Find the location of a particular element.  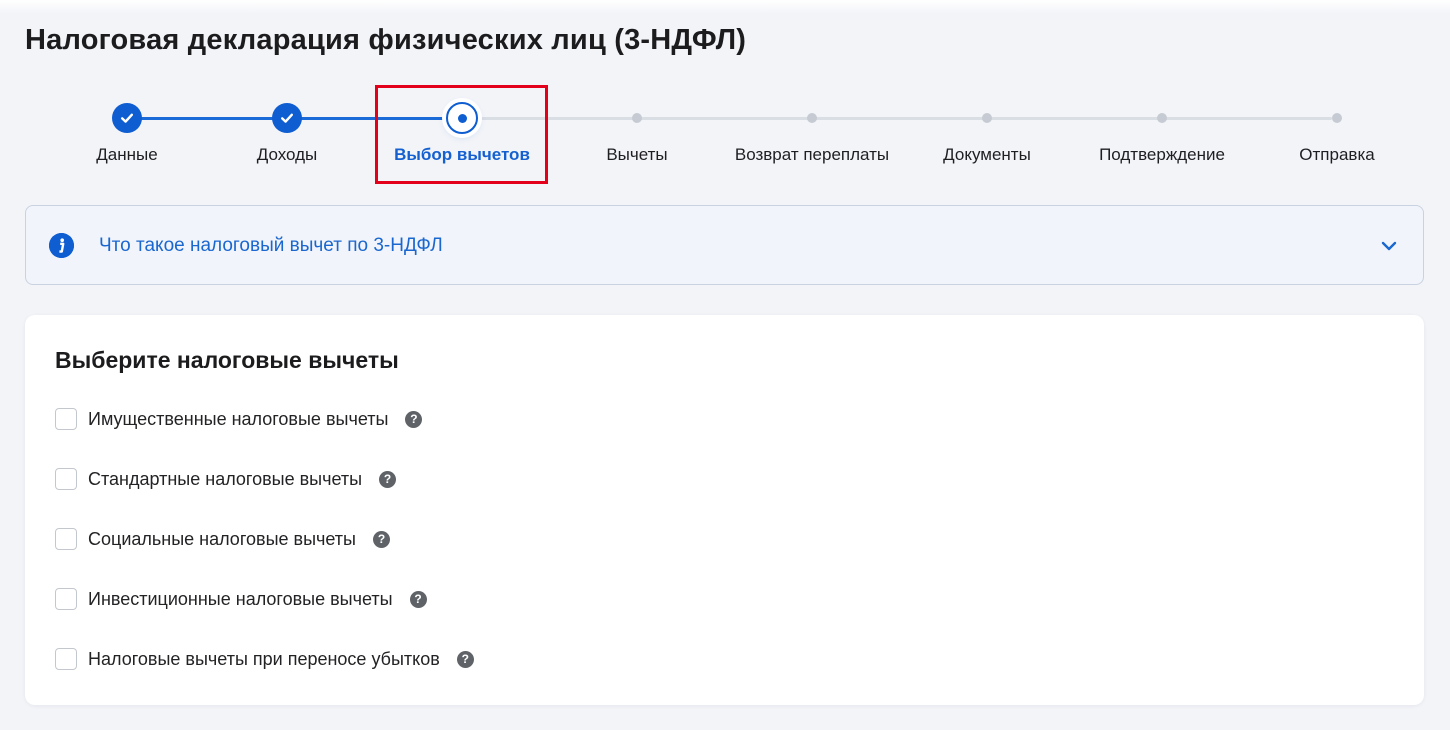

info-accordion-title: Что такое налоговый вычет по 3-НДФЛ is located at coordinates (271, 246).